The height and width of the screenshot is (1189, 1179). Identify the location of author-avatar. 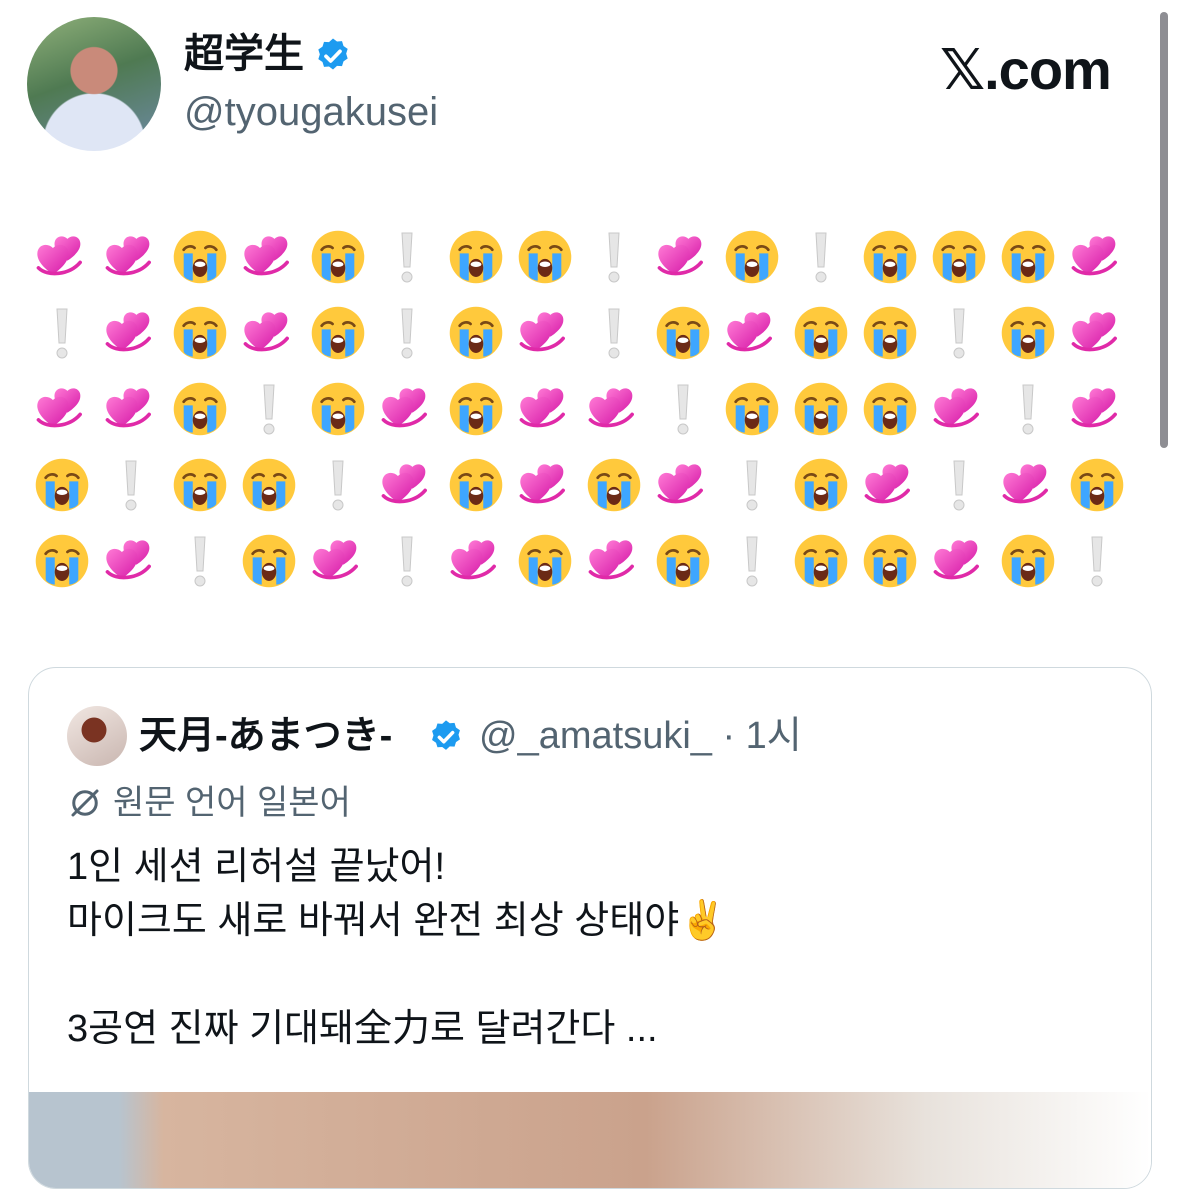
(94, 84).